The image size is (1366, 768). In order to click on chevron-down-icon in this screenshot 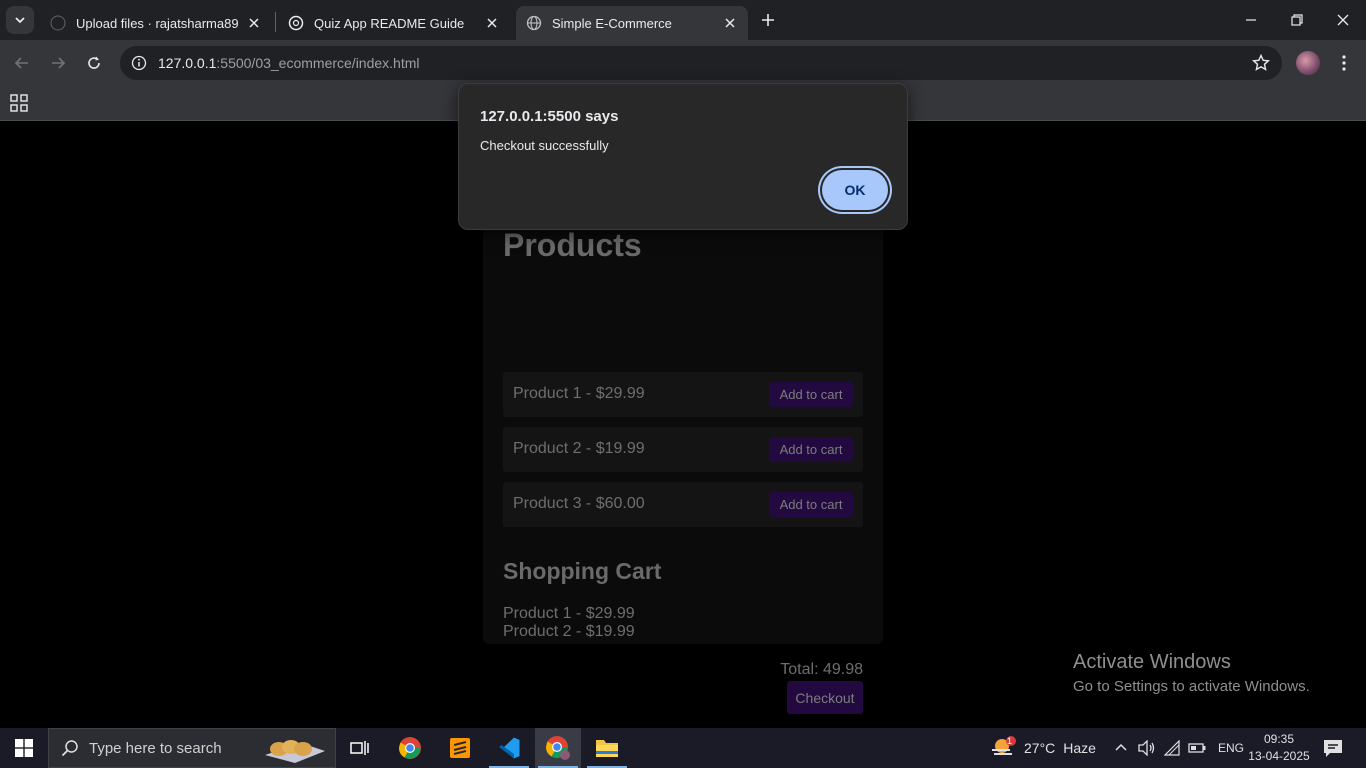, I will do `click(20, 20)`.